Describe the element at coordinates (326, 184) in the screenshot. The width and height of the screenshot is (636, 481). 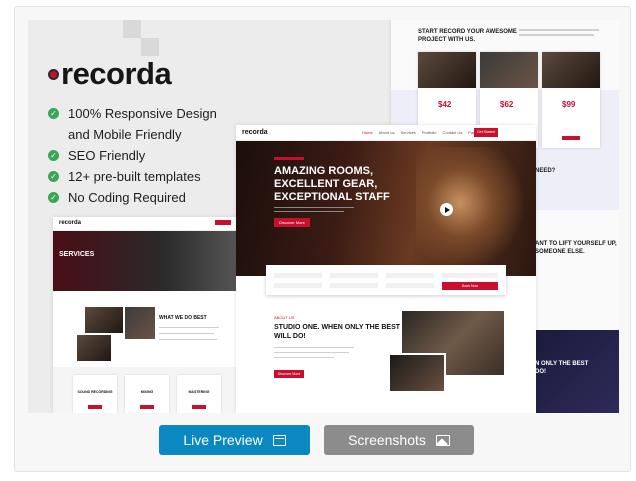
I see `hero-title-line: EXCELLENT GEAR,` at that location.